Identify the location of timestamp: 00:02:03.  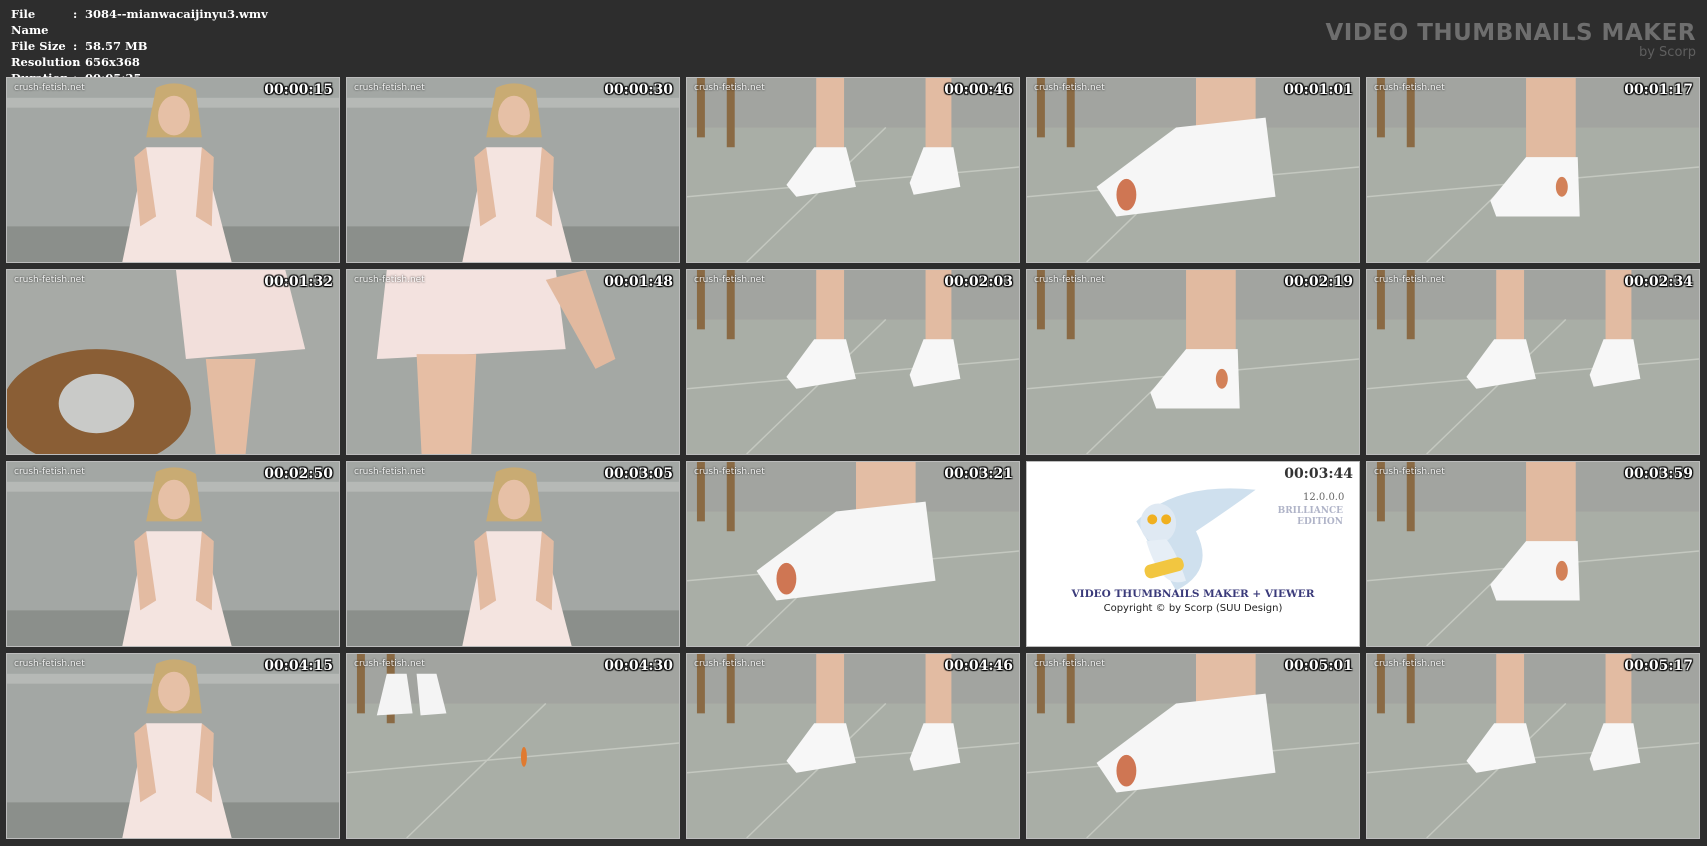
(978, 282).